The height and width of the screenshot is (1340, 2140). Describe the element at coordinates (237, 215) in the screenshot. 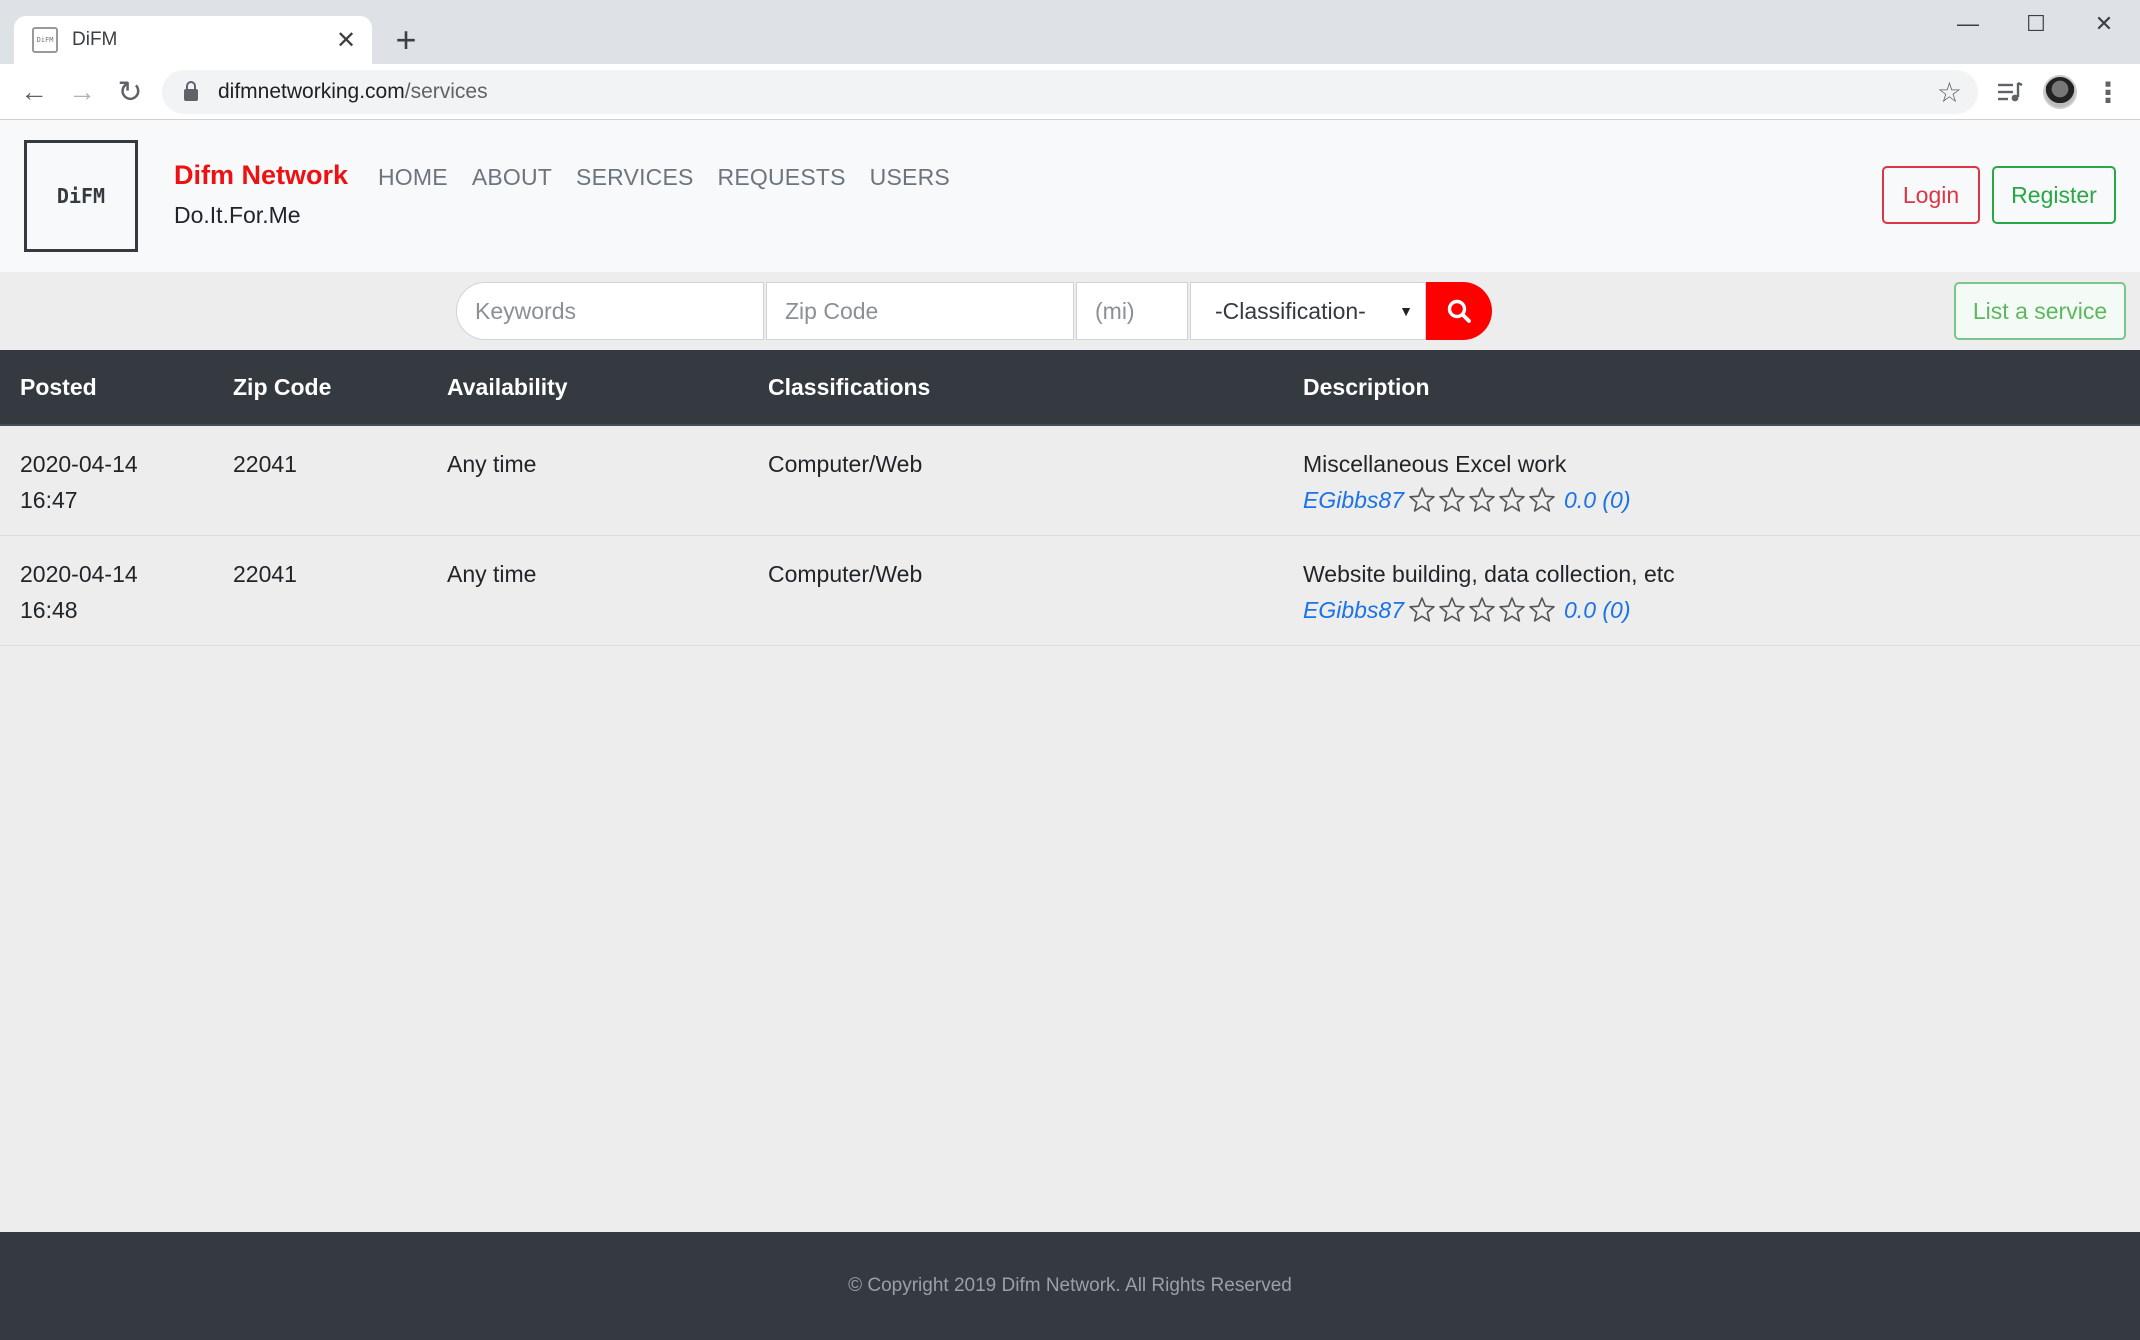

I see `brand-tagline: Do.It.For.Me` at that location.